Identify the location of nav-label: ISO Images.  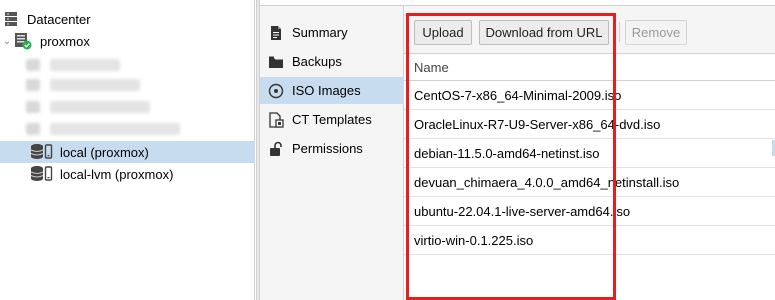
(326, 90).